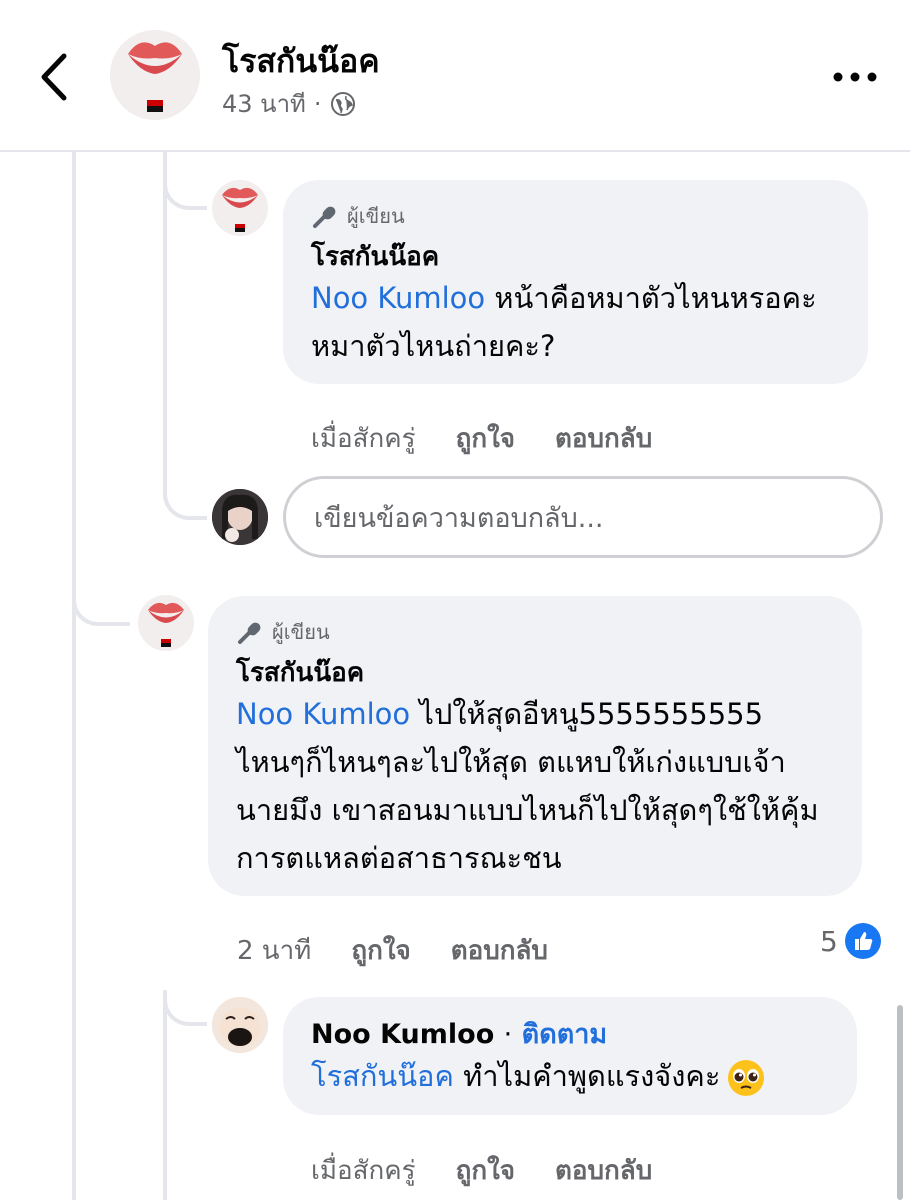 This screenshot has width=910, height=1200. I want to click on globe-icon, so click(342, 103).